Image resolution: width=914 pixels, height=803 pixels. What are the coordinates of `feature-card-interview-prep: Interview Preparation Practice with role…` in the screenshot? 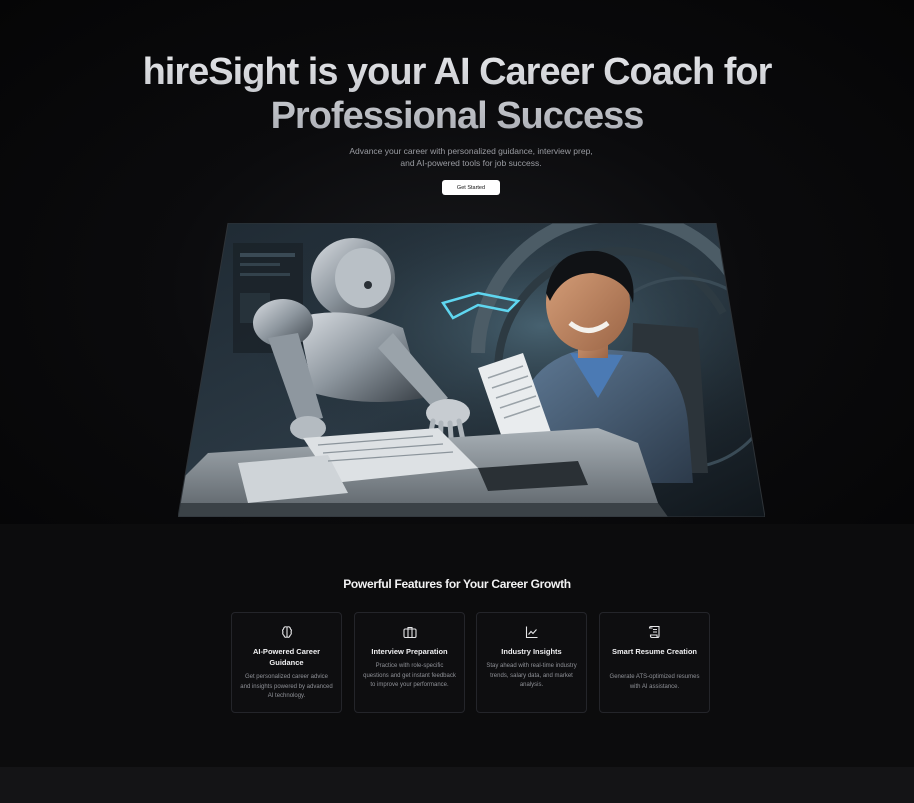 It's located at (409, 662).